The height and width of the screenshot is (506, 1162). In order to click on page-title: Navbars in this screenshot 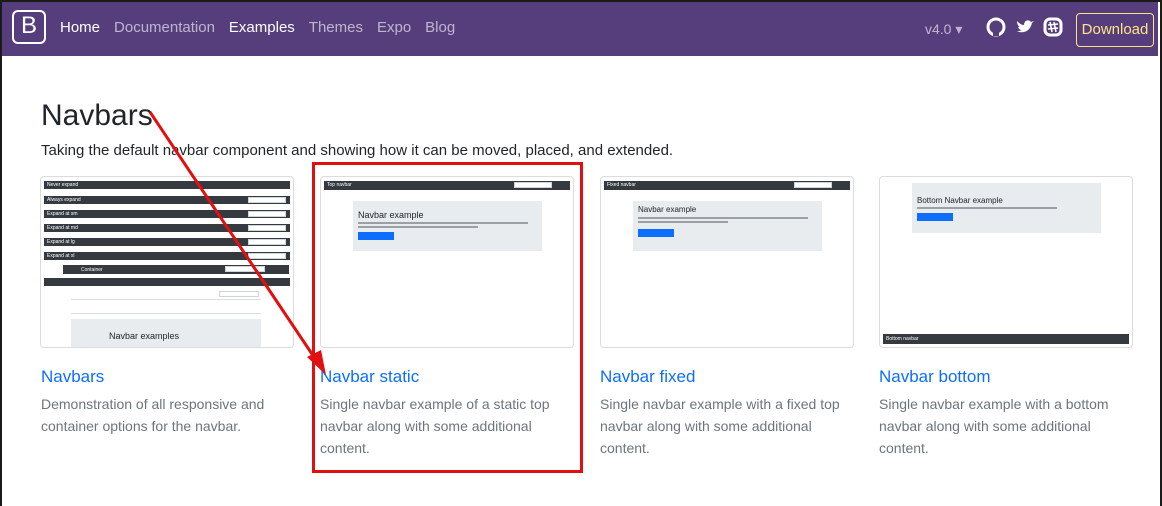, I will do `click(97, 115)`.